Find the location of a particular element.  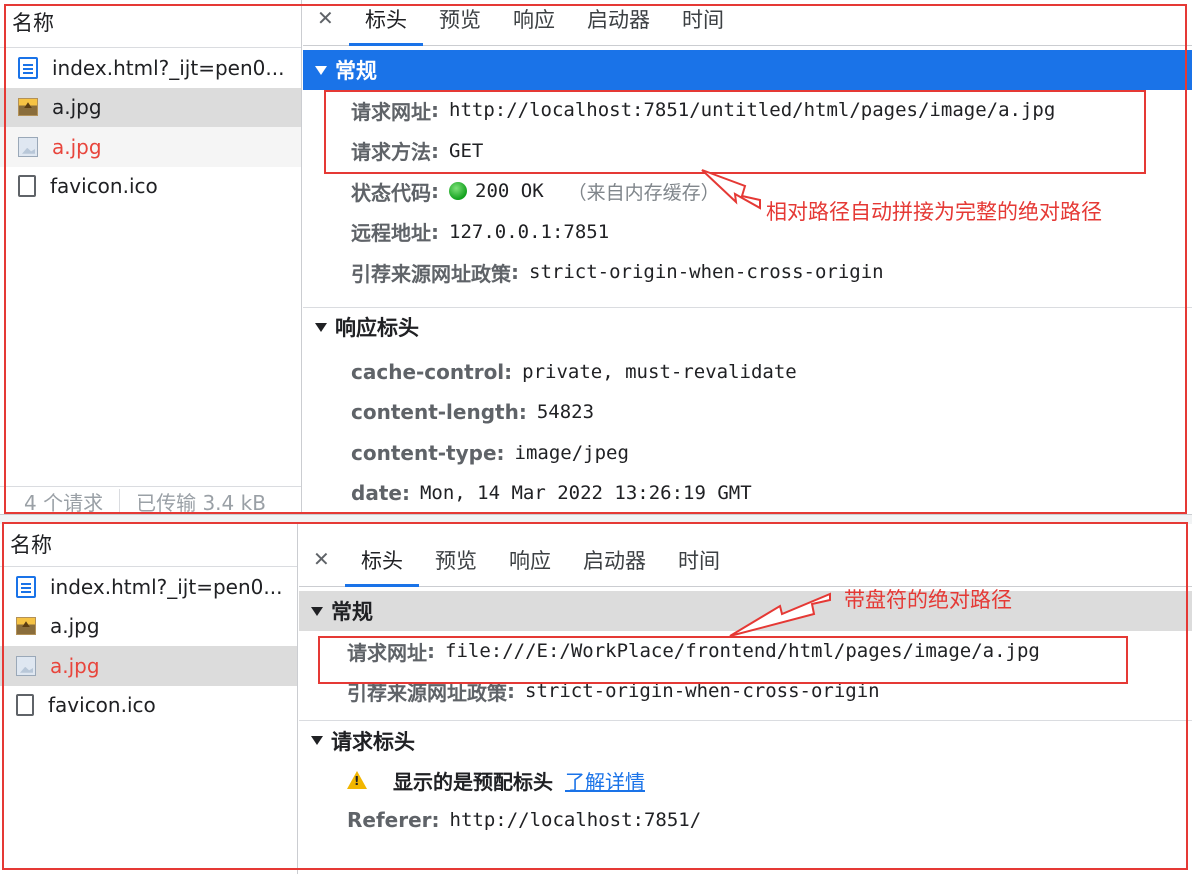

footer-divider is located at coordinates (120, 501).